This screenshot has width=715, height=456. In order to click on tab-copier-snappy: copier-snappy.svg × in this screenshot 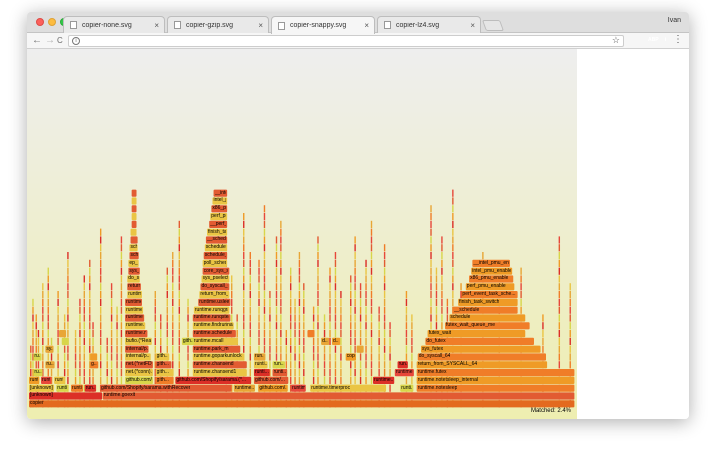, I will do `click(323, 25)`.